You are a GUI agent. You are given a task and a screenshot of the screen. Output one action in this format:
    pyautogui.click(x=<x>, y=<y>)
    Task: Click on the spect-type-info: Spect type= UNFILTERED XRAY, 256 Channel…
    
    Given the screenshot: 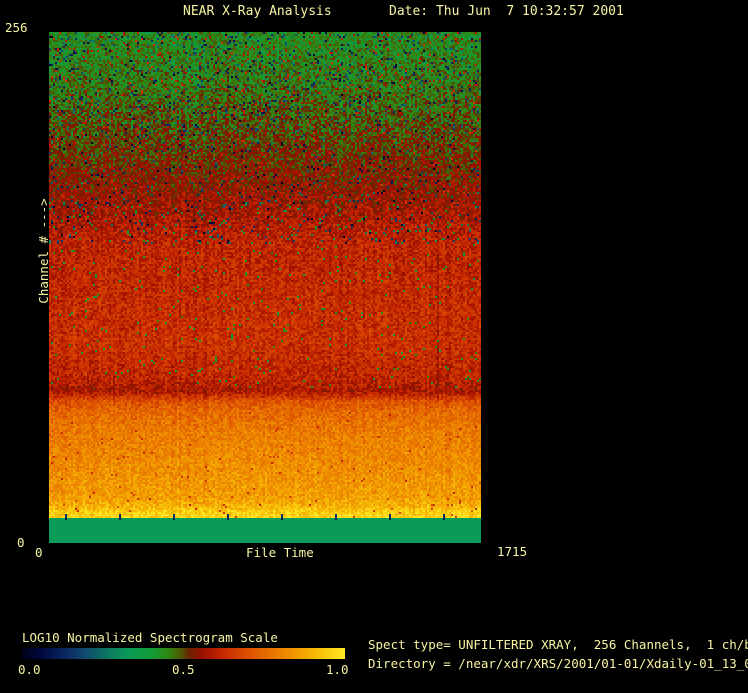 What is the action you would take?
    pyautogui.click(x=558, y=644)
    